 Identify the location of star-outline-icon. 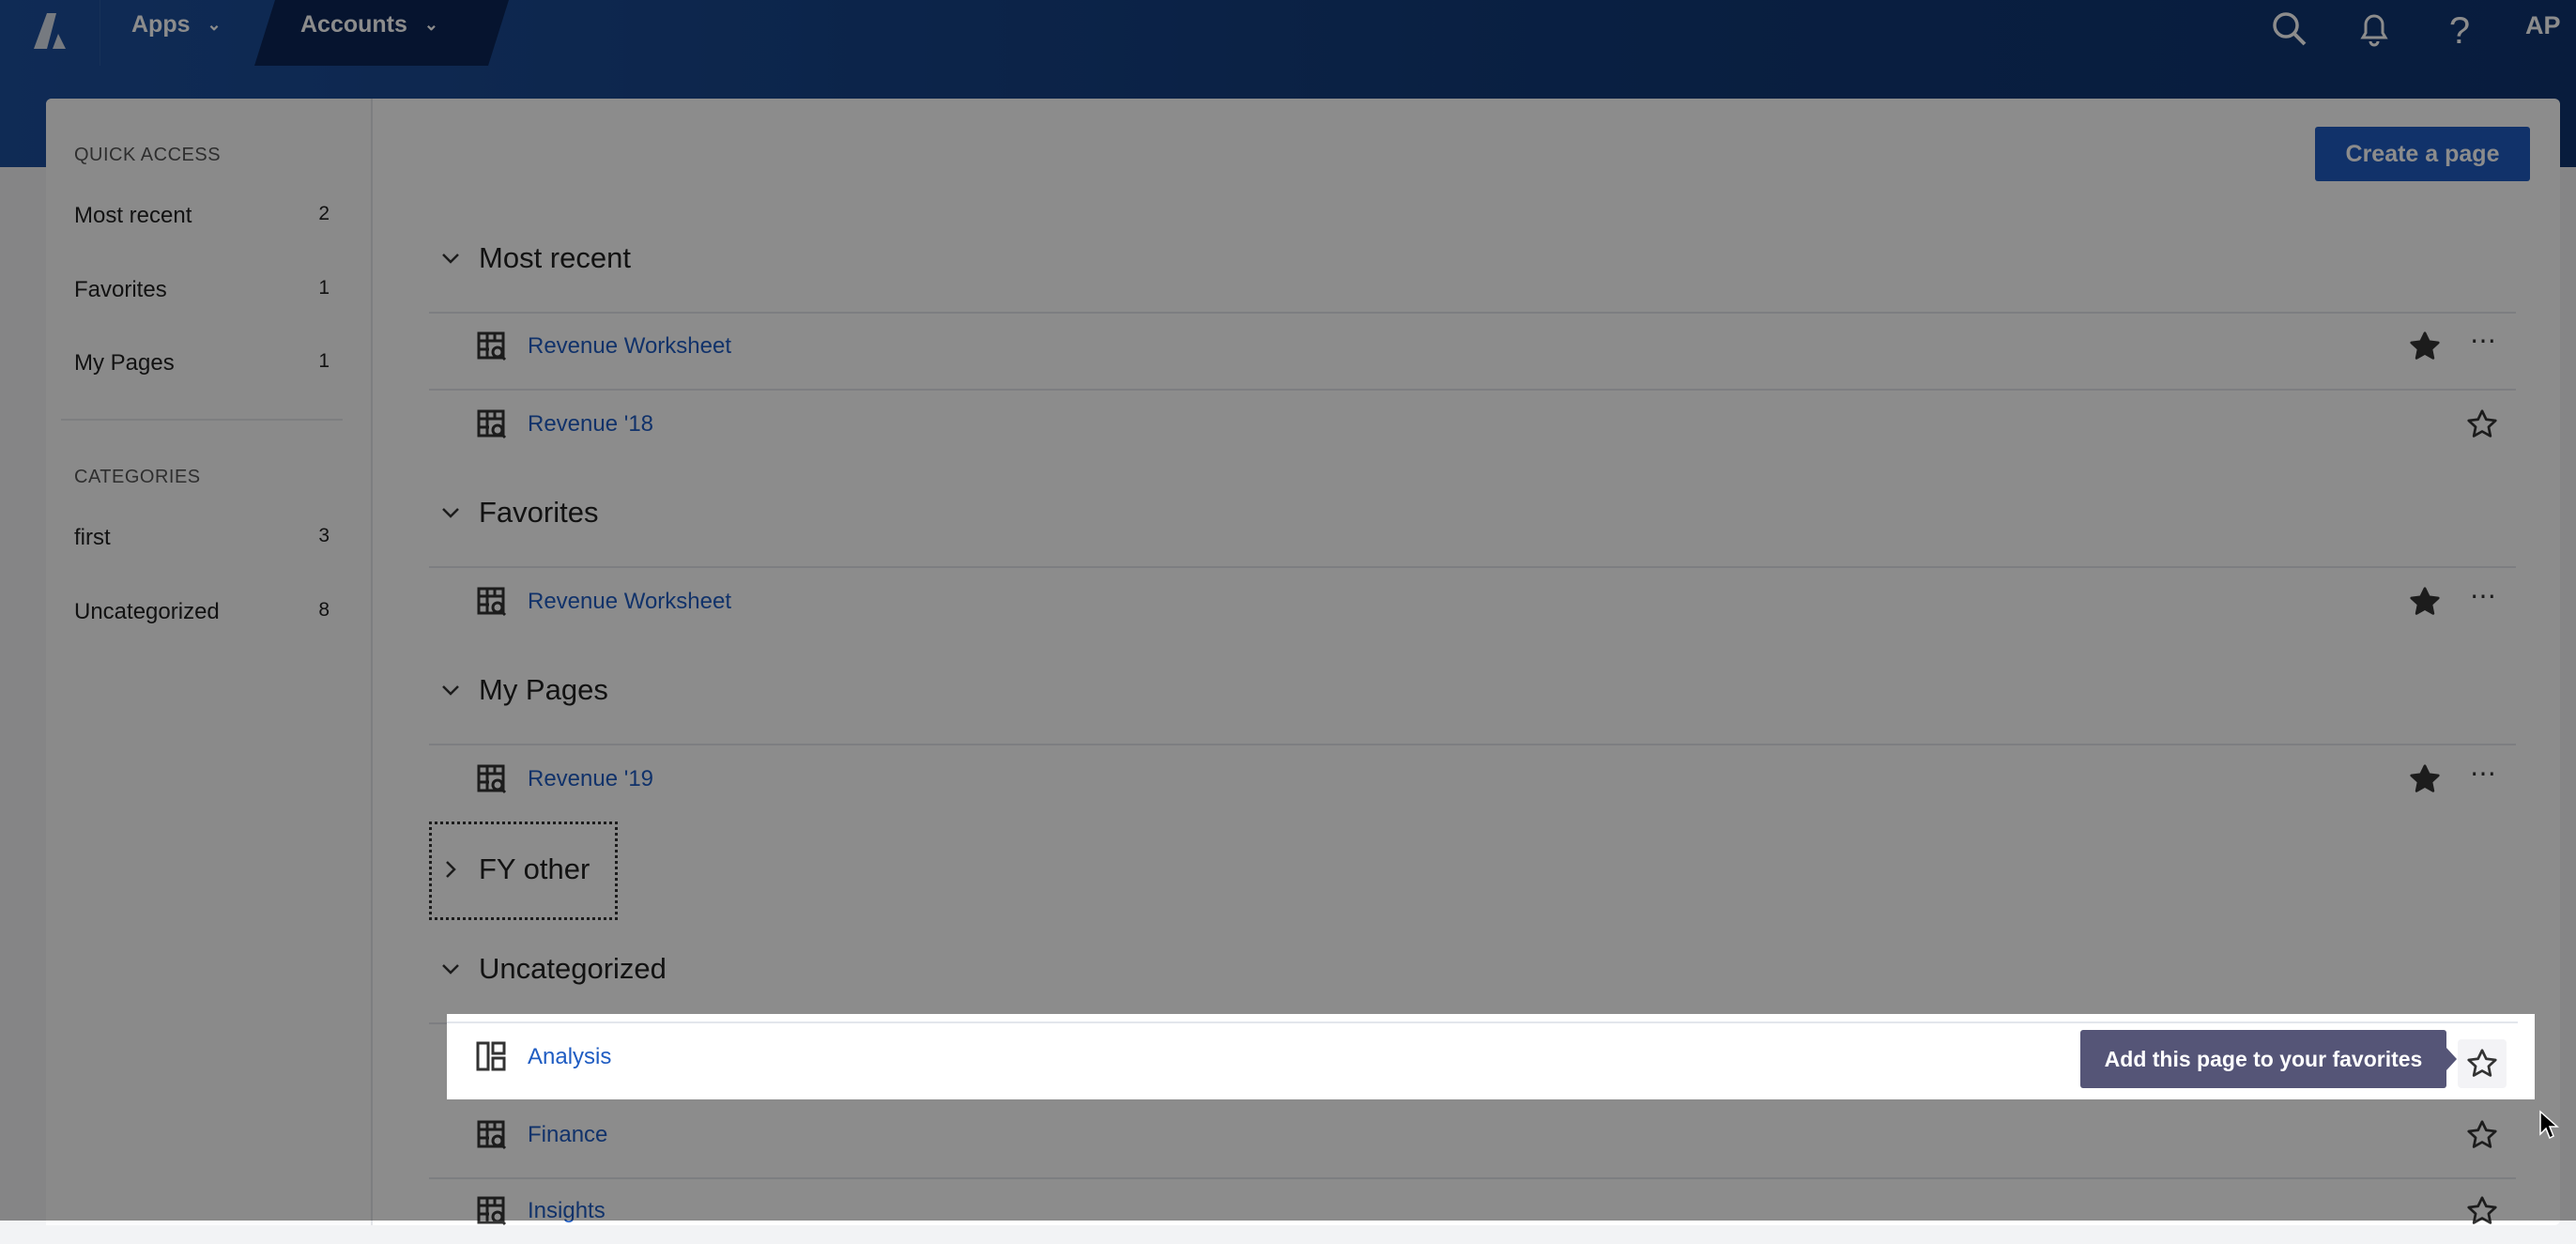
(2482, 1063).